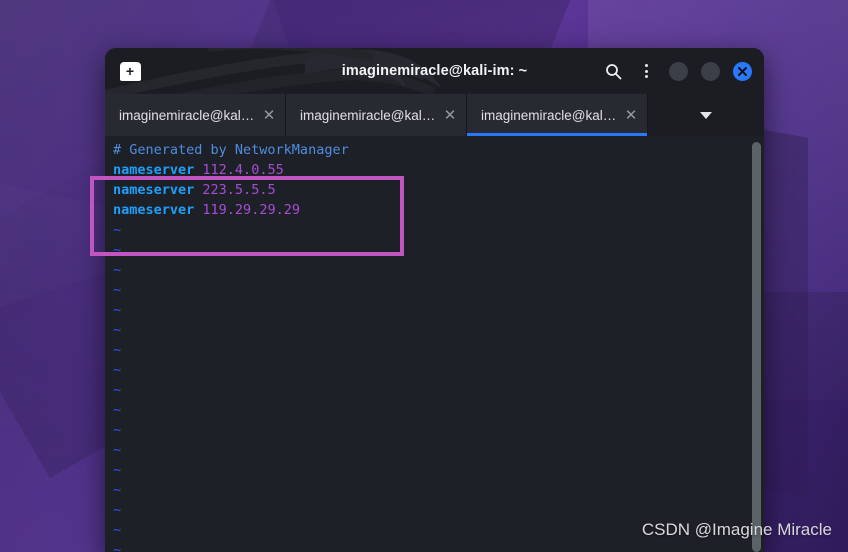 The height and width of the screenshot is (552, 848). Describe the element at coordinates (437, 150) in the screenshot. I see `terminal-line: # Generated by NetworkManager` at that location.